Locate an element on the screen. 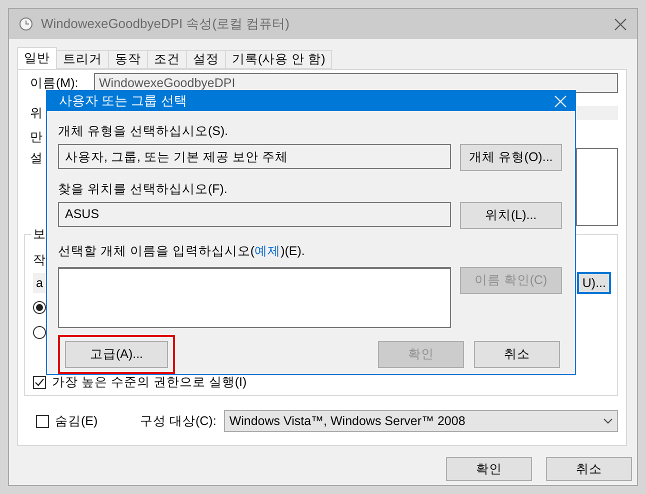  dialog-button: 확인 is located at coordinates (489, 469).